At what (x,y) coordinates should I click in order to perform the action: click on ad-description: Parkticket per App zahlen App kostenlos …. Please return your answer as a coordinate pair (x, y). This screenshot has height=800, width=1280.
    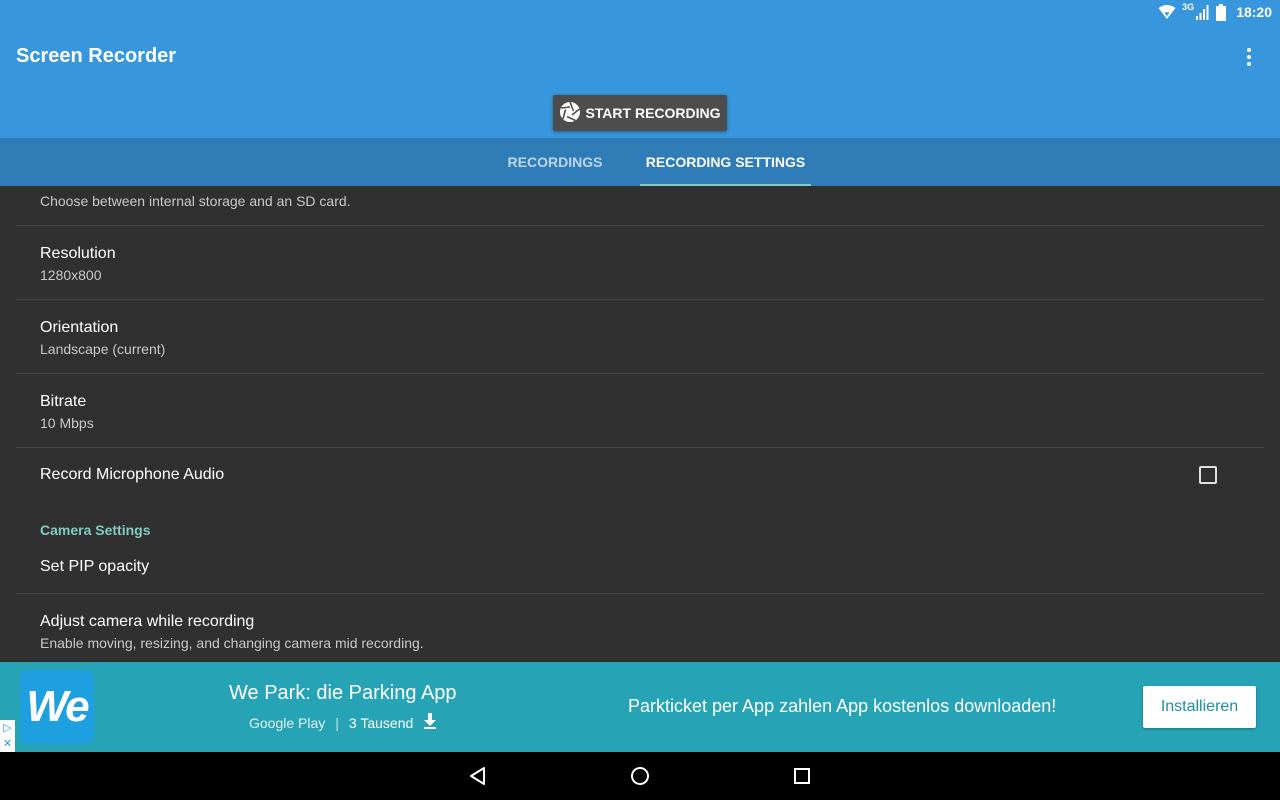
    Looking at the image, I should click on (842, 706).